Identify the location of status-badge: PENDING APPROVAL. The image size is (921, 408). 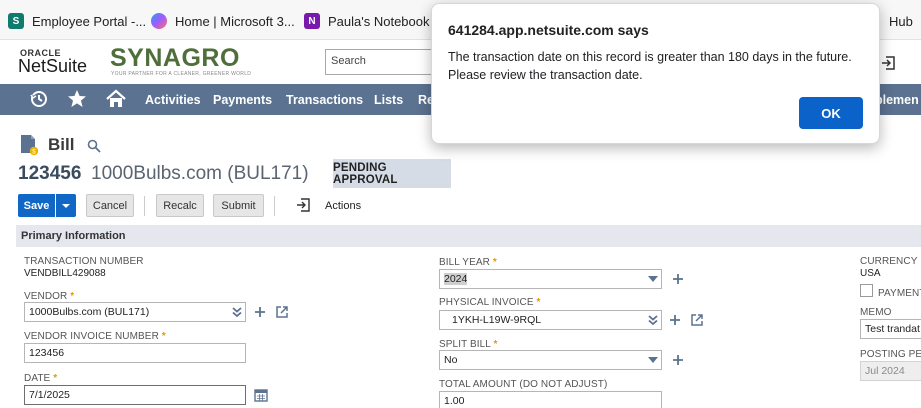
(392, 173).